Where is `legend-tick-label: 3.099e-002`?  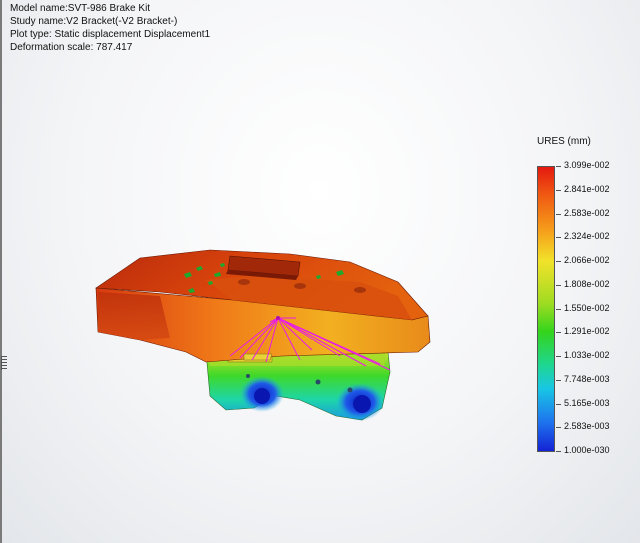
legend-tick-label: 3.099e-002 is located at coordinates (587, 165).